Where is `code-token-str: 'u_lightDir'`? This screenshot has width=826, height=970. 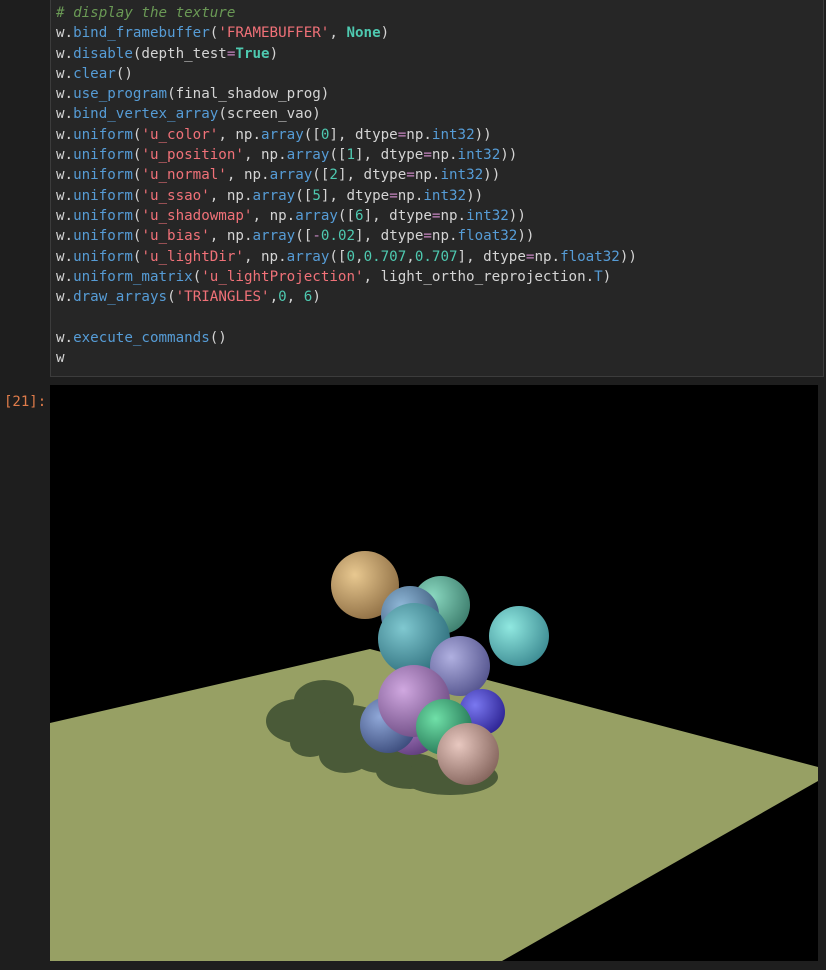
code-token-str: 'u_lightDir' is located at coordinates (192, 256).